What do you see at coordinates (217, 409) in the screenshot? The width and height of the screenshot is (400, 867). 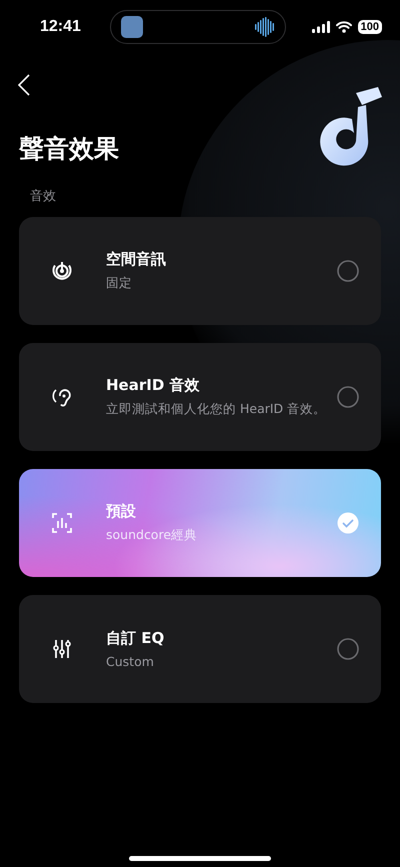 I see `option-subtitle: 立即測試和個人化您的 HearID 音效。` at bounding box center [217, 409].